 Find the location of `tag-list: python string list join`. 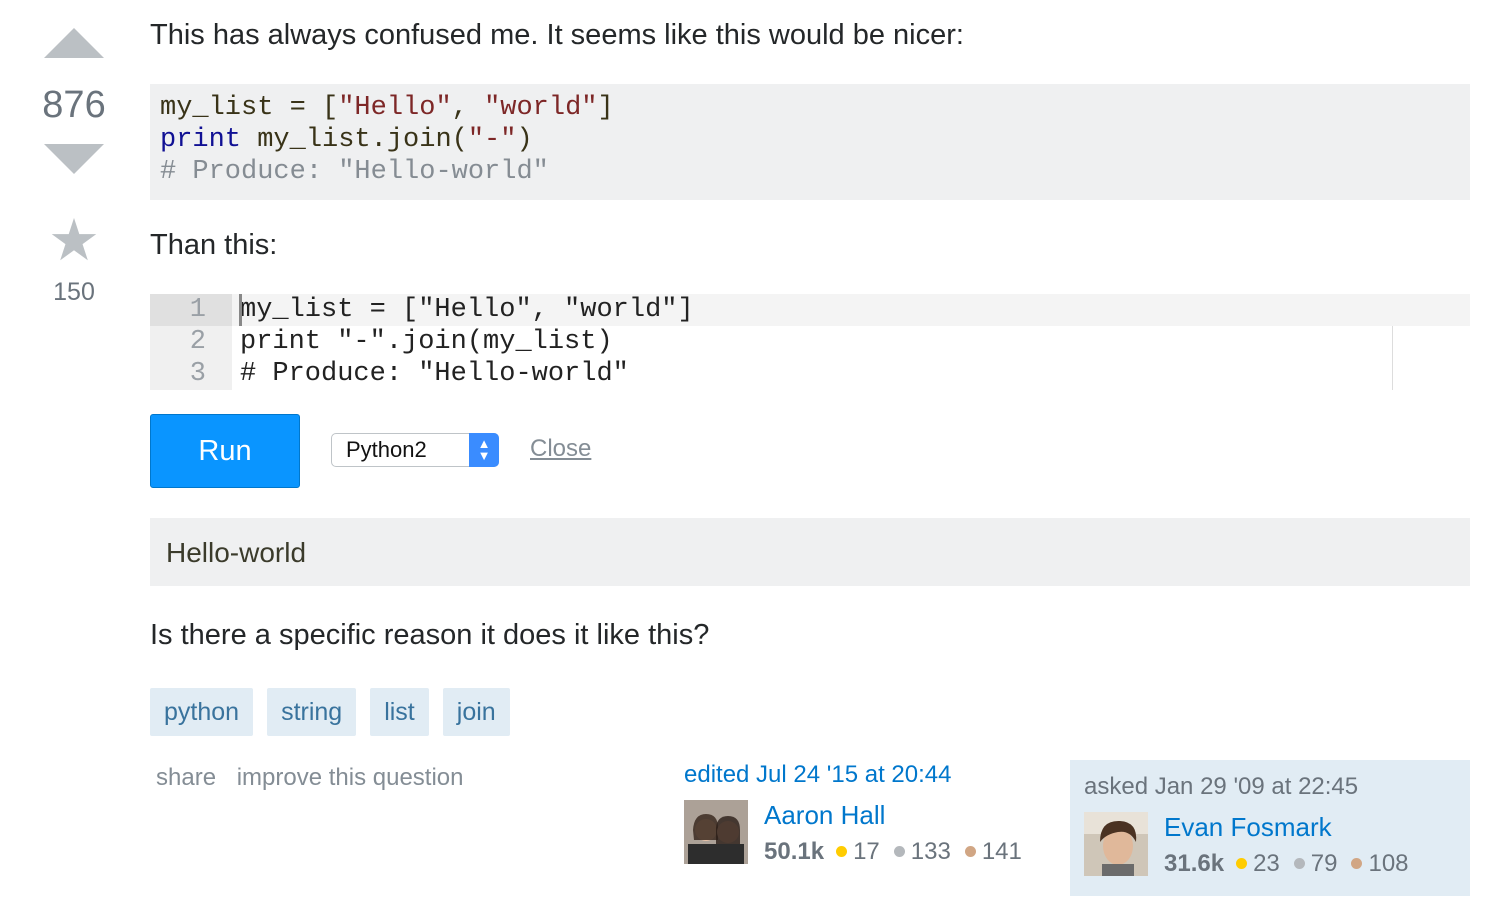

tag-list: python string list join is located at coordinates (330, 712).